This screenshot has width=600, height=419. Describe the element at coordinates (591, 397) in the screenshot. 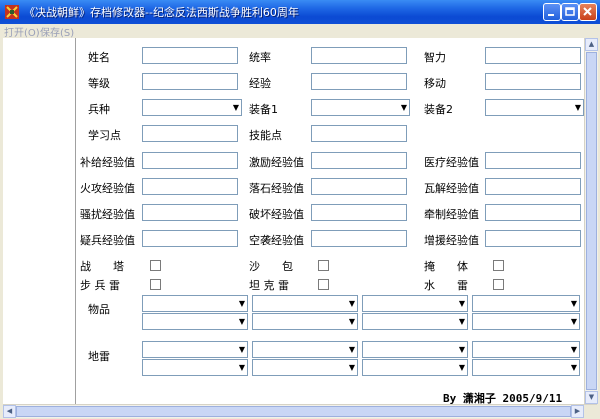

I see `scroll-down-button: ▼` at that location.